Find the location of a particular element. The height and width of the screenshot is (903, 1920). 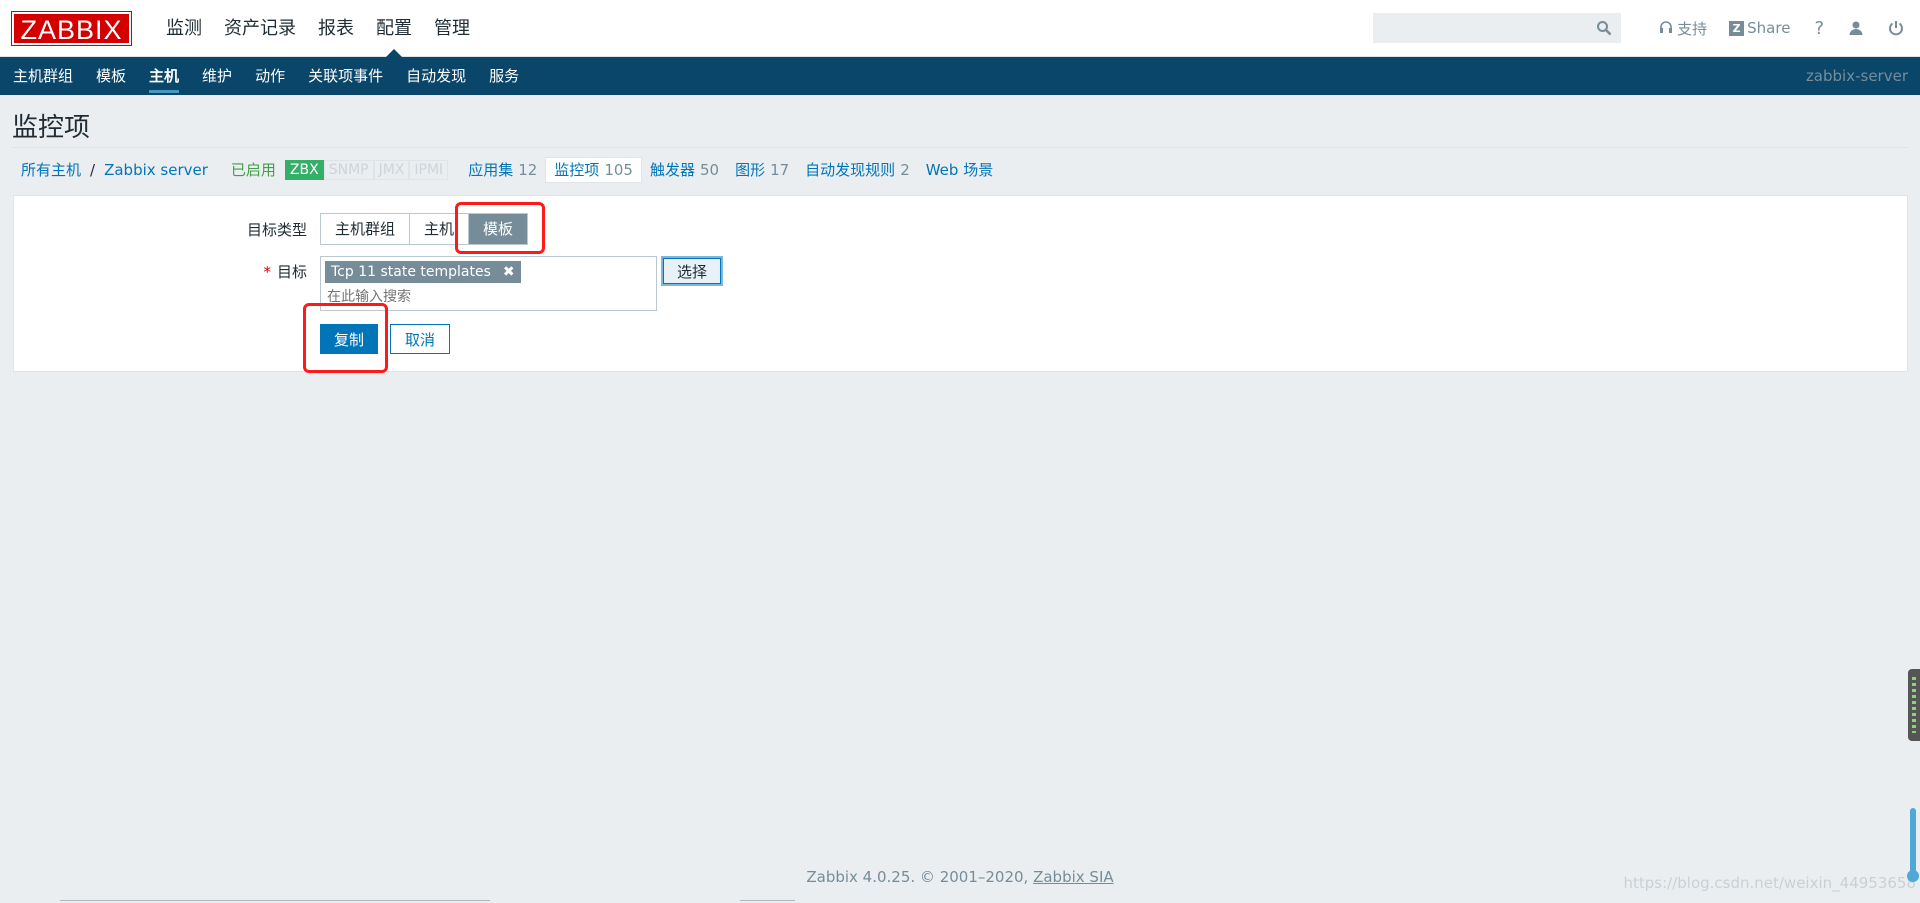

footer-text: Zabbix 4.0.25. © 2001–2020, is located at coordinates (920, 877).